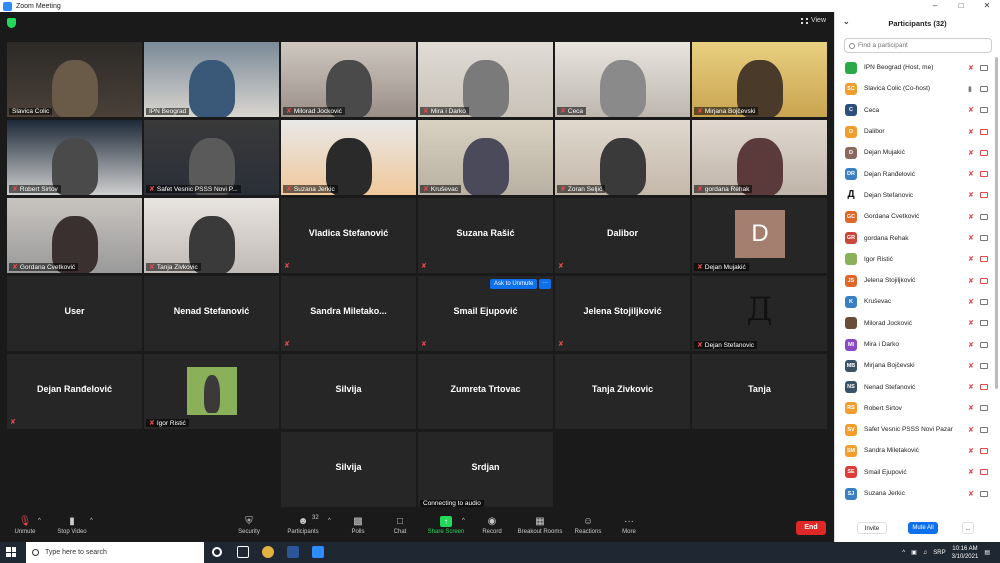  I want to click on minimize-button: –, so click(935, 6).